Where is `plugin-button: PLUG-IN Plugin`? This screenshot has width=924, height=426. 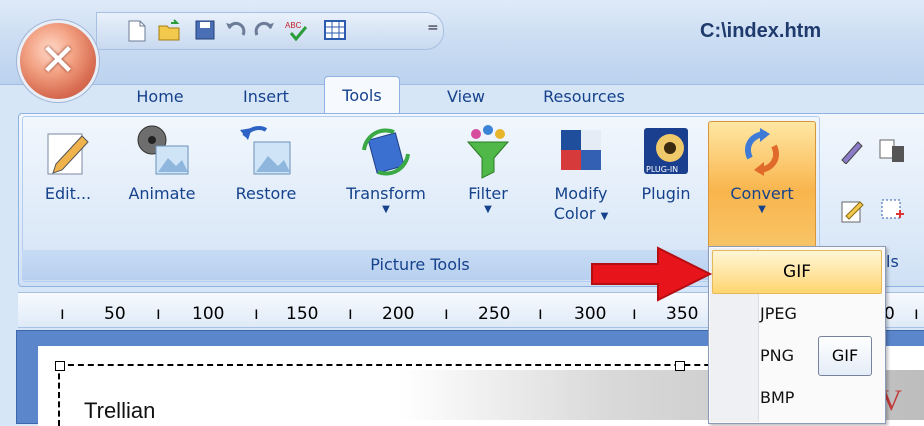 plugin-button: PLUG-IN Plugin is located at coordinates (666, 162).